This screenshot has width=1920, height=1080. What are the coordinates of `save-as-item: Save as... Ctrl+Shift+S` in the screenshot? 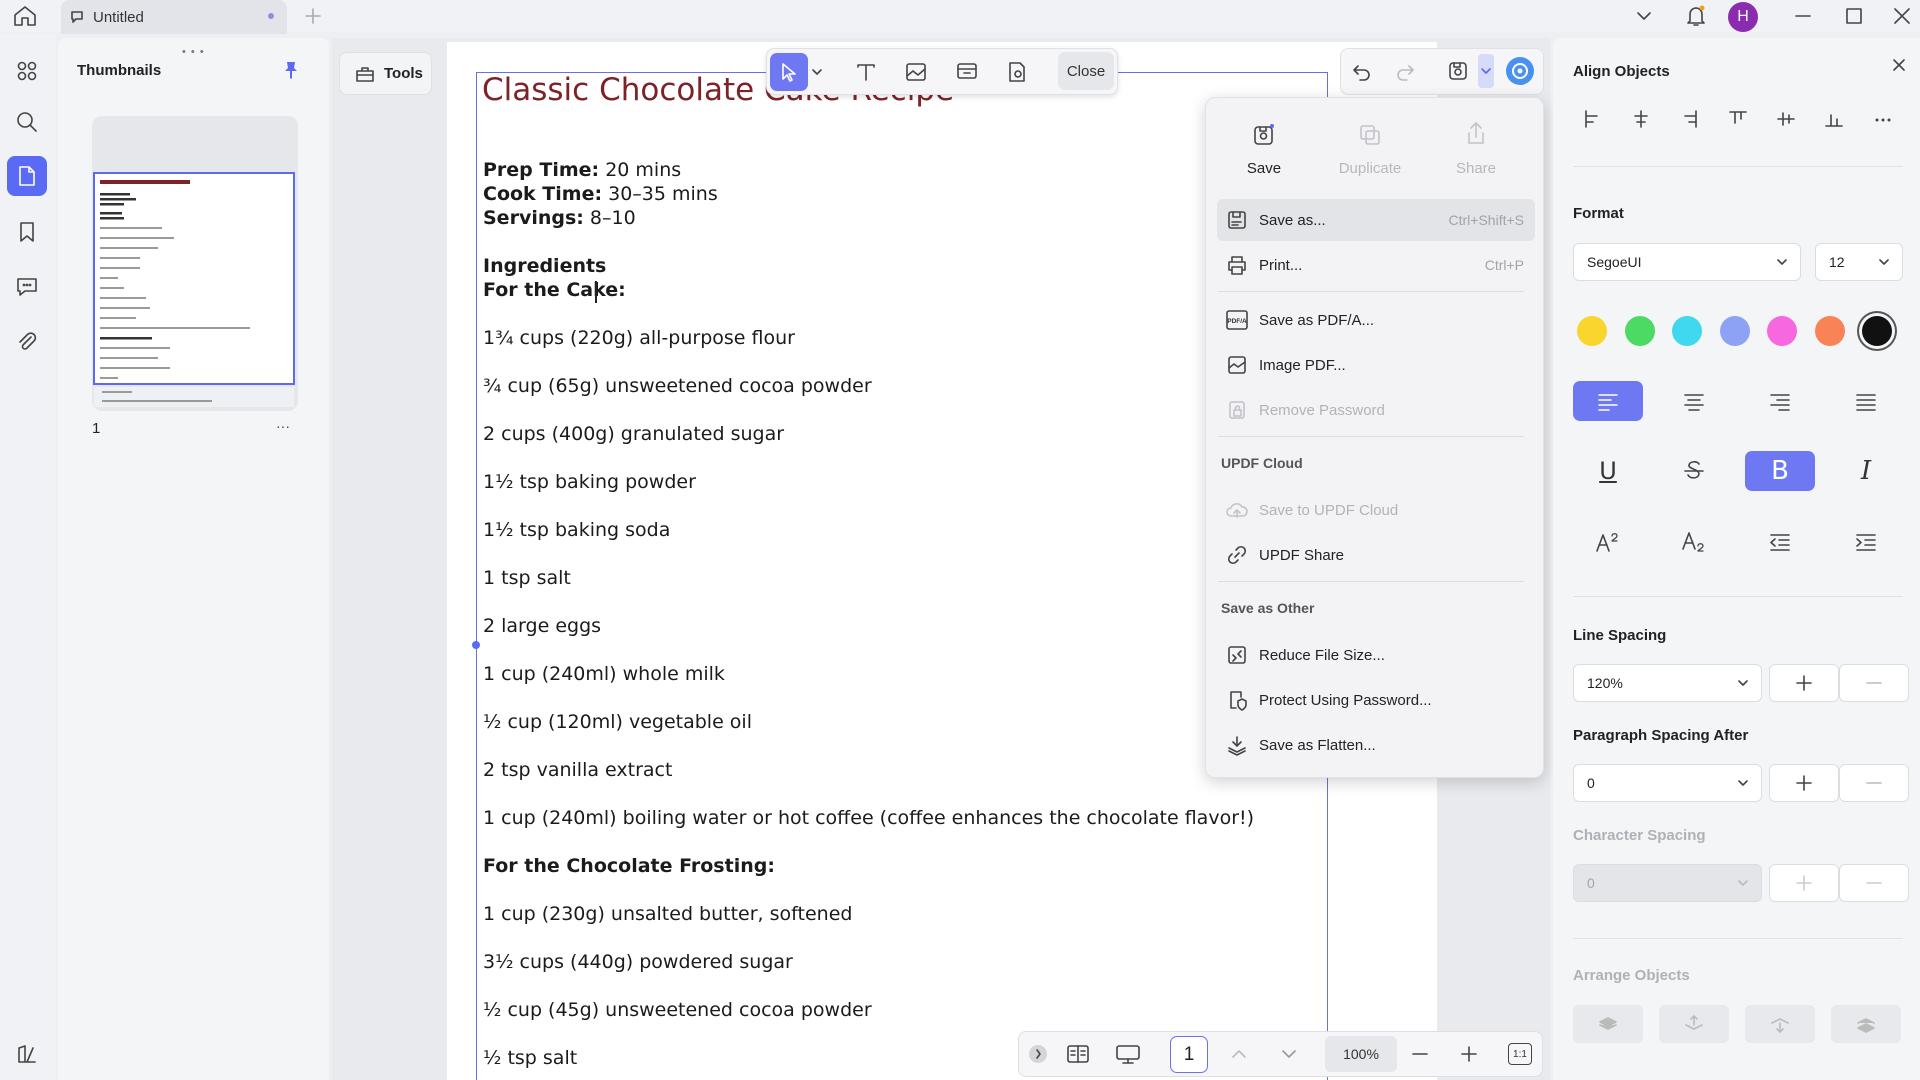 It's located at (1376, 220).